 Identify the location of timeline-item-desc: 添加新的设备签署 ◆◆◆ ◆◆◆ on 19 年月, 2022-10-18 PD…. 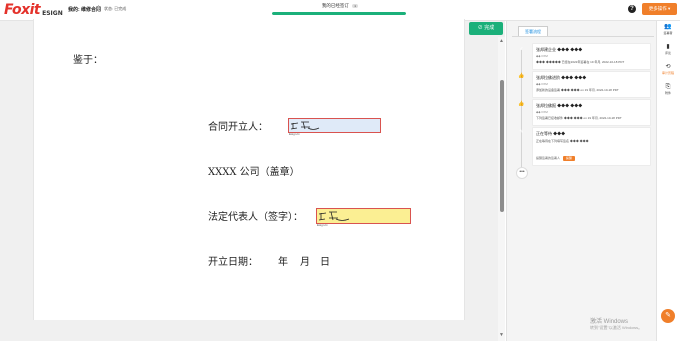
(577, 90).